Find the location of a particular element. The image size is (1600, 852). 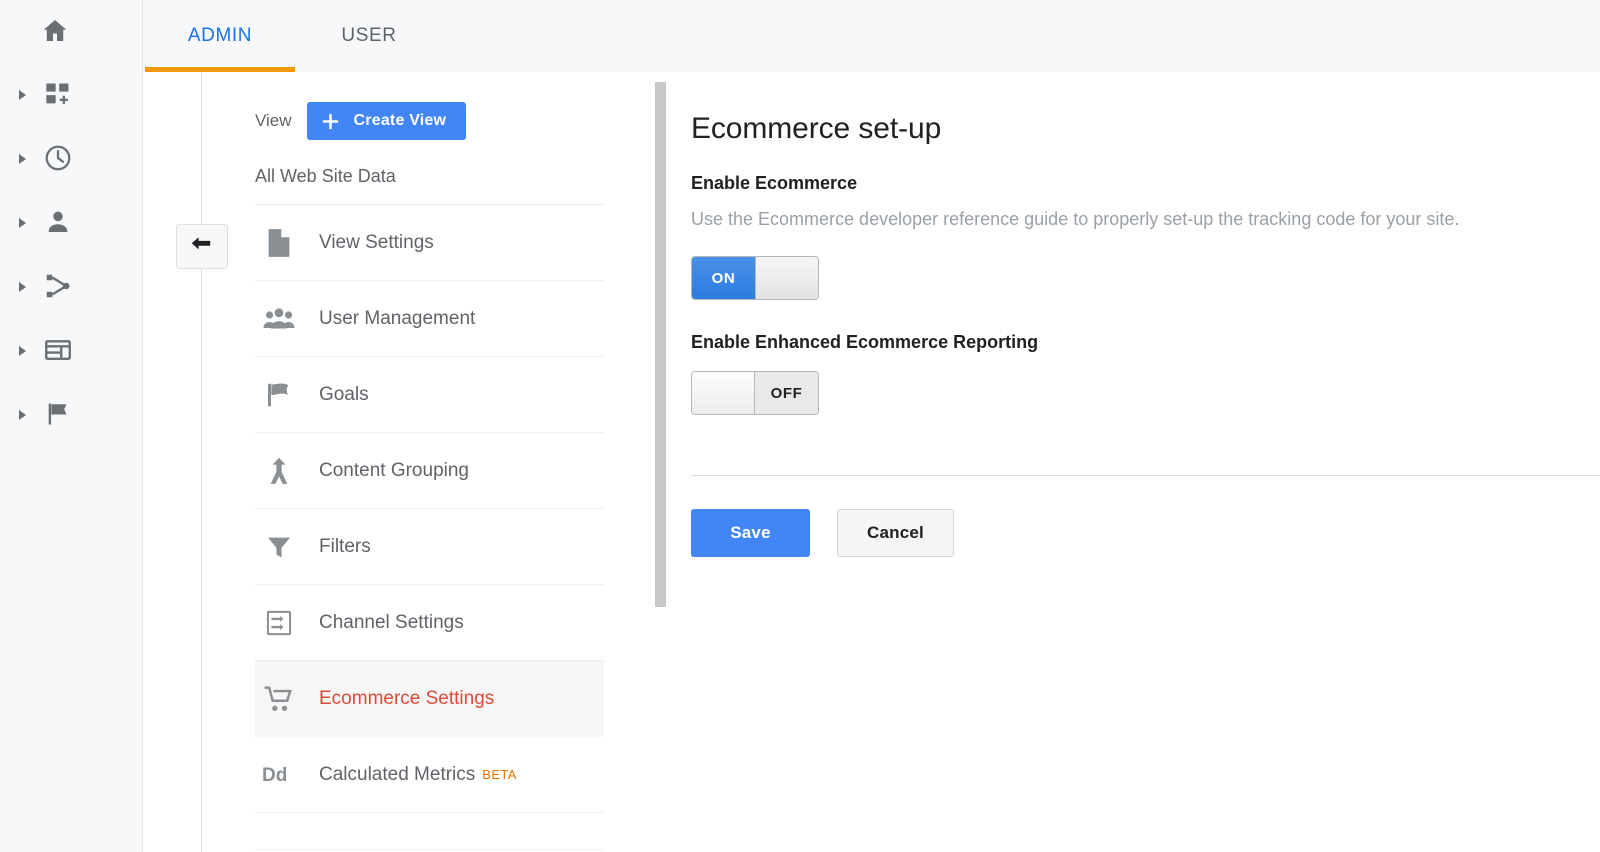

enhanced-ecommerce-toggle-knob is located at coordinates (724, 393).